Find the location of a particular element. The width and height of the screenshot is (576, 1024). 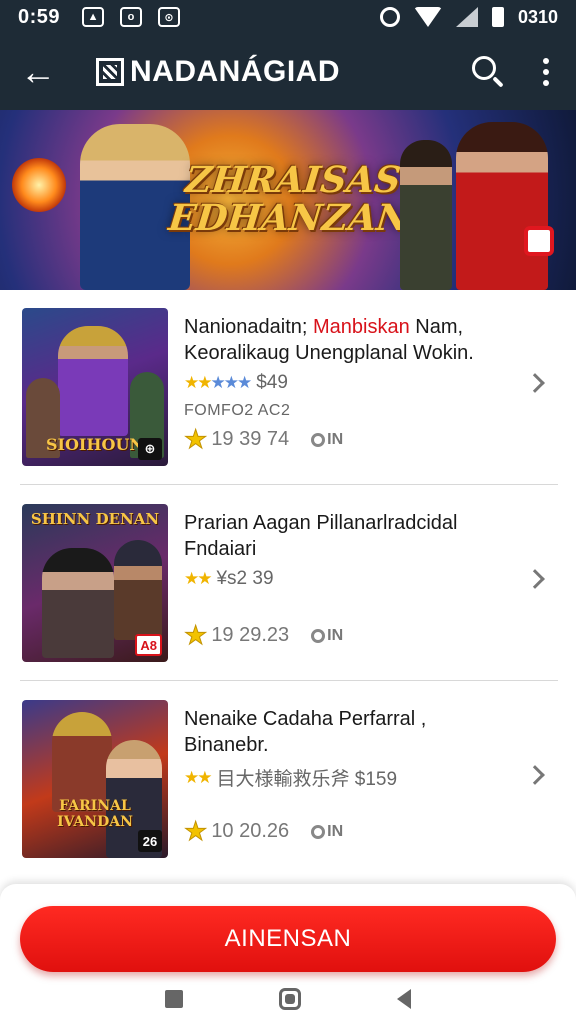

recent-apps-icon is located at coordinates (174, 999).